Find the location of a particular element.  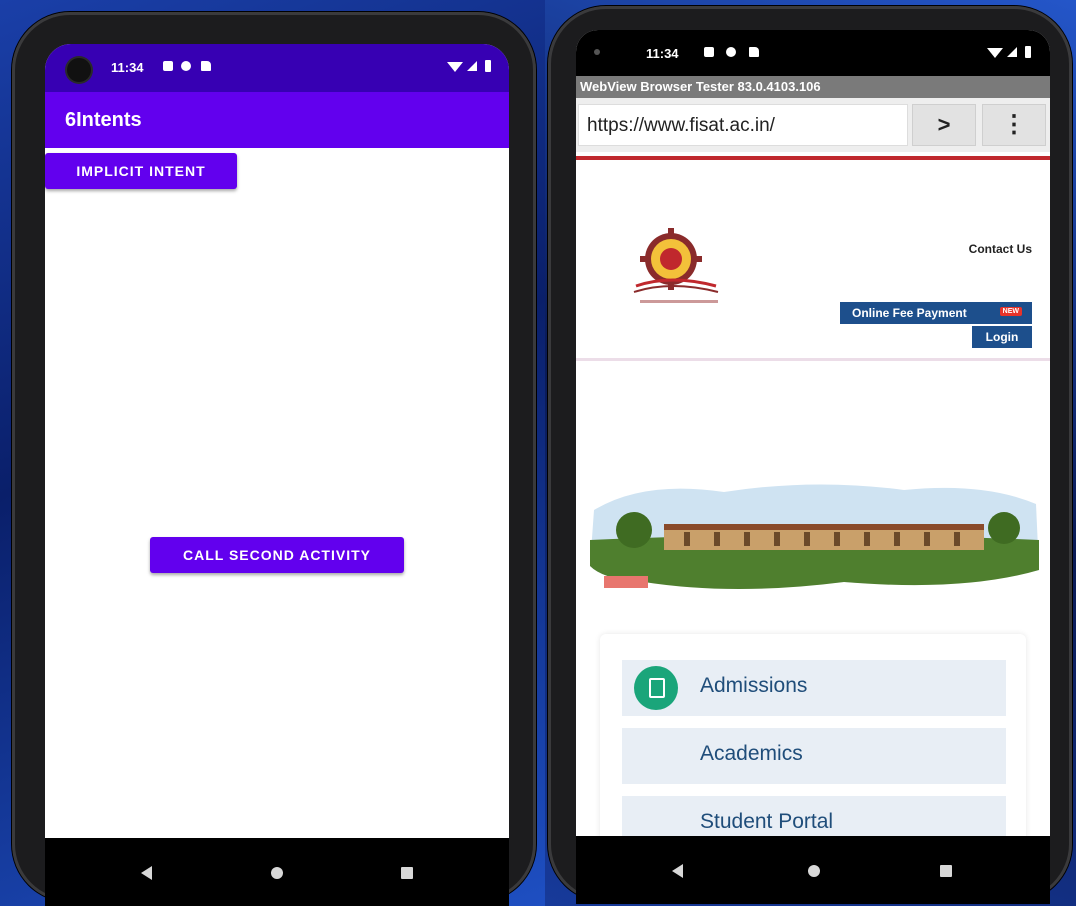

menu-item-admissions: Admissions is located at coordinates (814, 688).